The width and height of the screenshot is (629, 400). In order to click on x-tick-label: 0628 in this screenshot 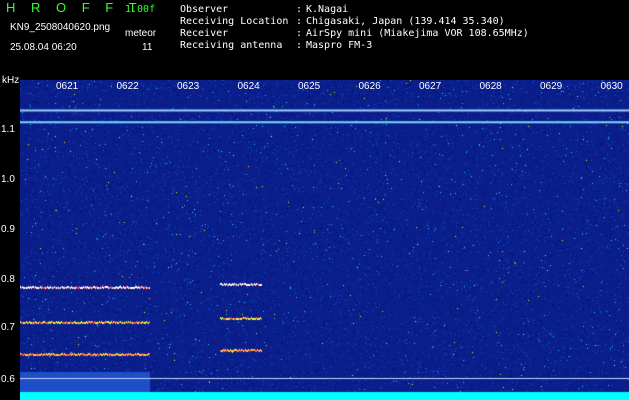, I will do `click(490, 86)`.